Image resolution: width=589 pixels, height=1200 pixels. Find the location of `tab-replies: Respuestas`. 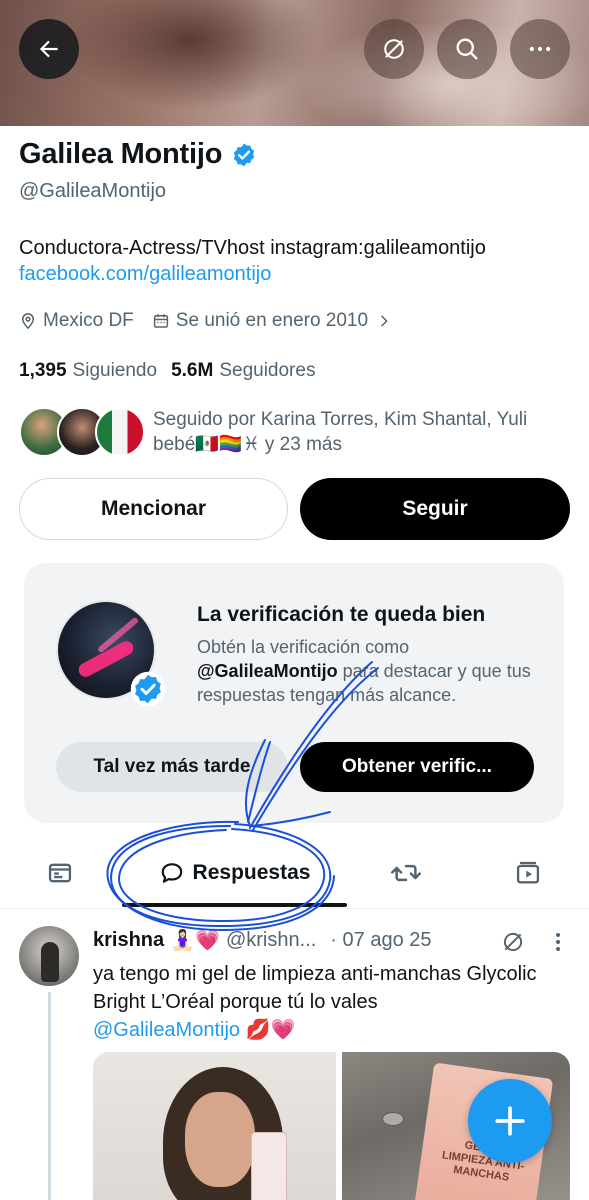

tab-replies: Respuestas is located at coordinates (234, 873).